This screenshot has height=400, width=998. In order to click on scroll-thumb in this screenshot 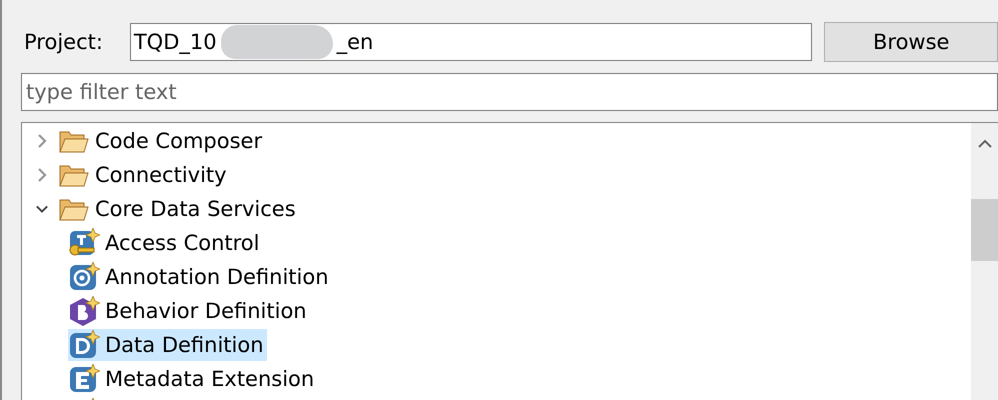, I will do `click(984, 230)`.